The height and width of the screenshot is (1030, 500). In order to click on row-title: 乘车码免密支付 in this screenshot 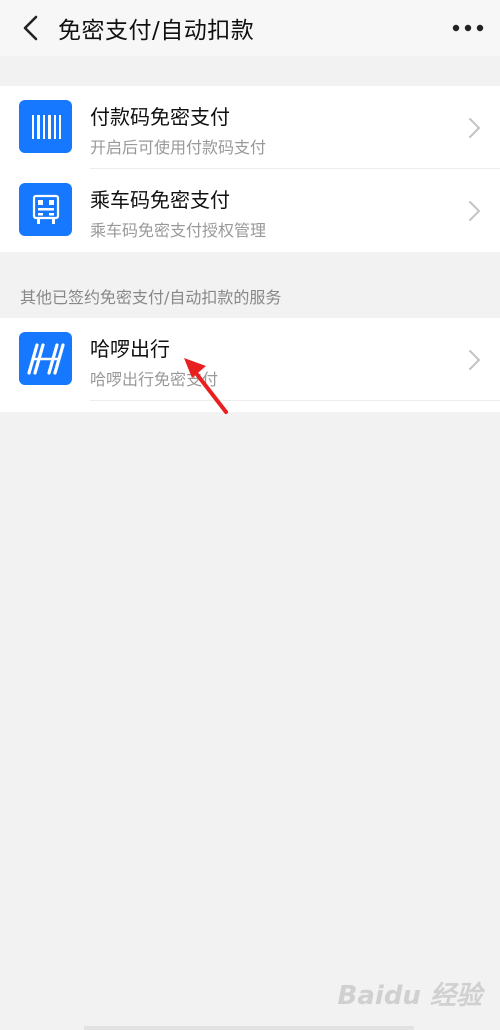, I will do `click(160, 200)`.